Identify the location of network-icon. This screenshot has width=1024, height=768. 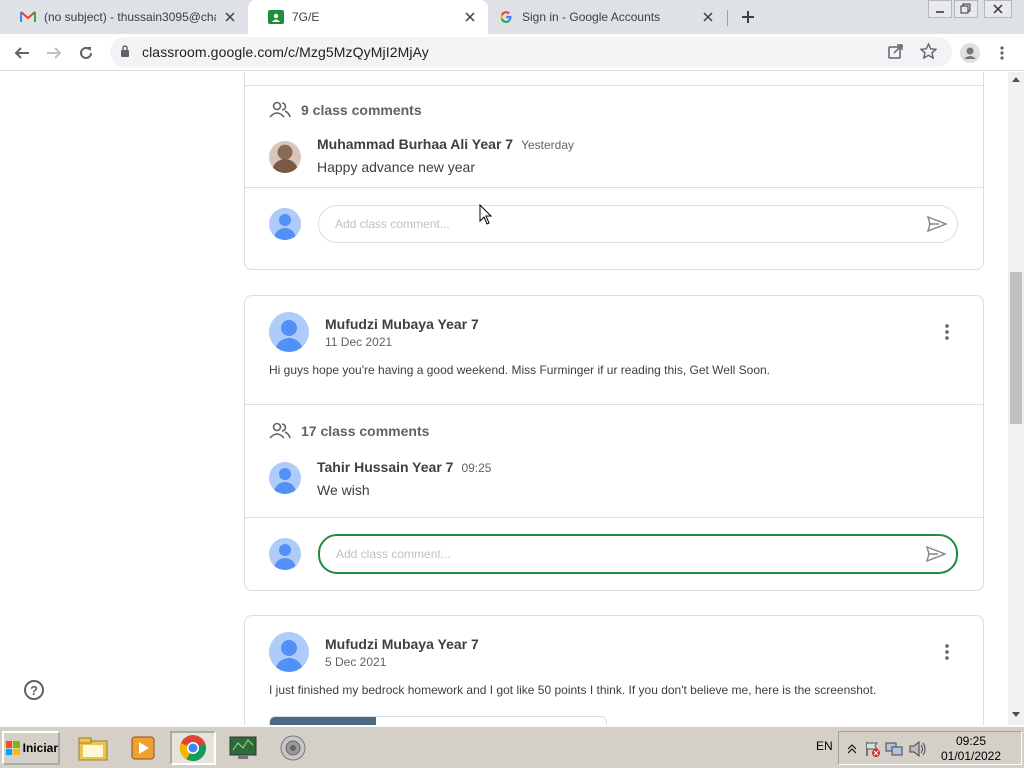
(894, 749).